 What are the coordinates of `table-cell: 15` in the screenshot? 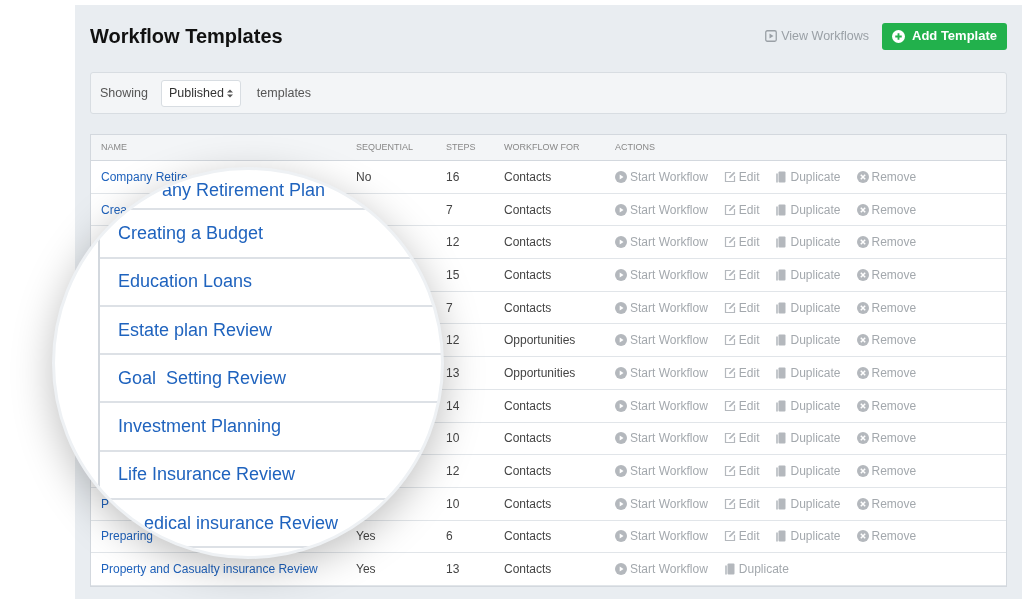 It's located at (453, 274).